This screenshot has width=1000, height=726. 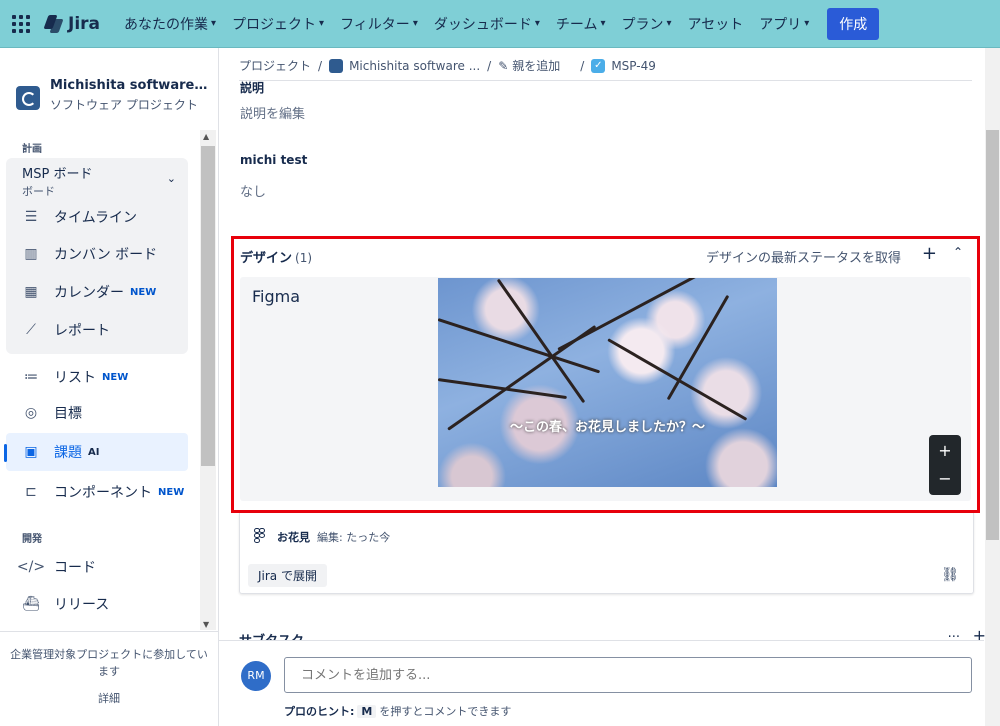 I want to click on ai-badge: AI, so click(x=94, y=452).